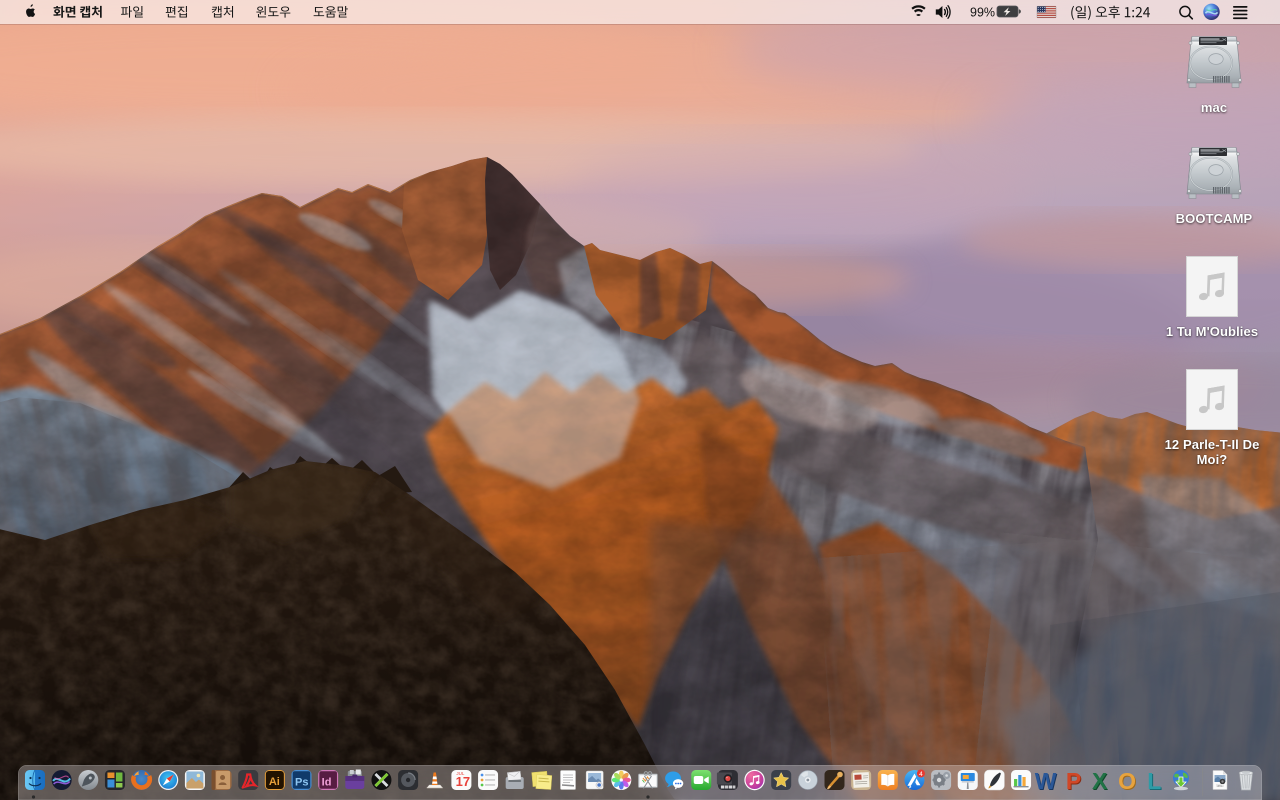 This screenshot has height=800, width=1280. What do you see at coordinates (463, 781) in the screenshot?
I see `svg-text: 17` at bounding box center [463, 781].